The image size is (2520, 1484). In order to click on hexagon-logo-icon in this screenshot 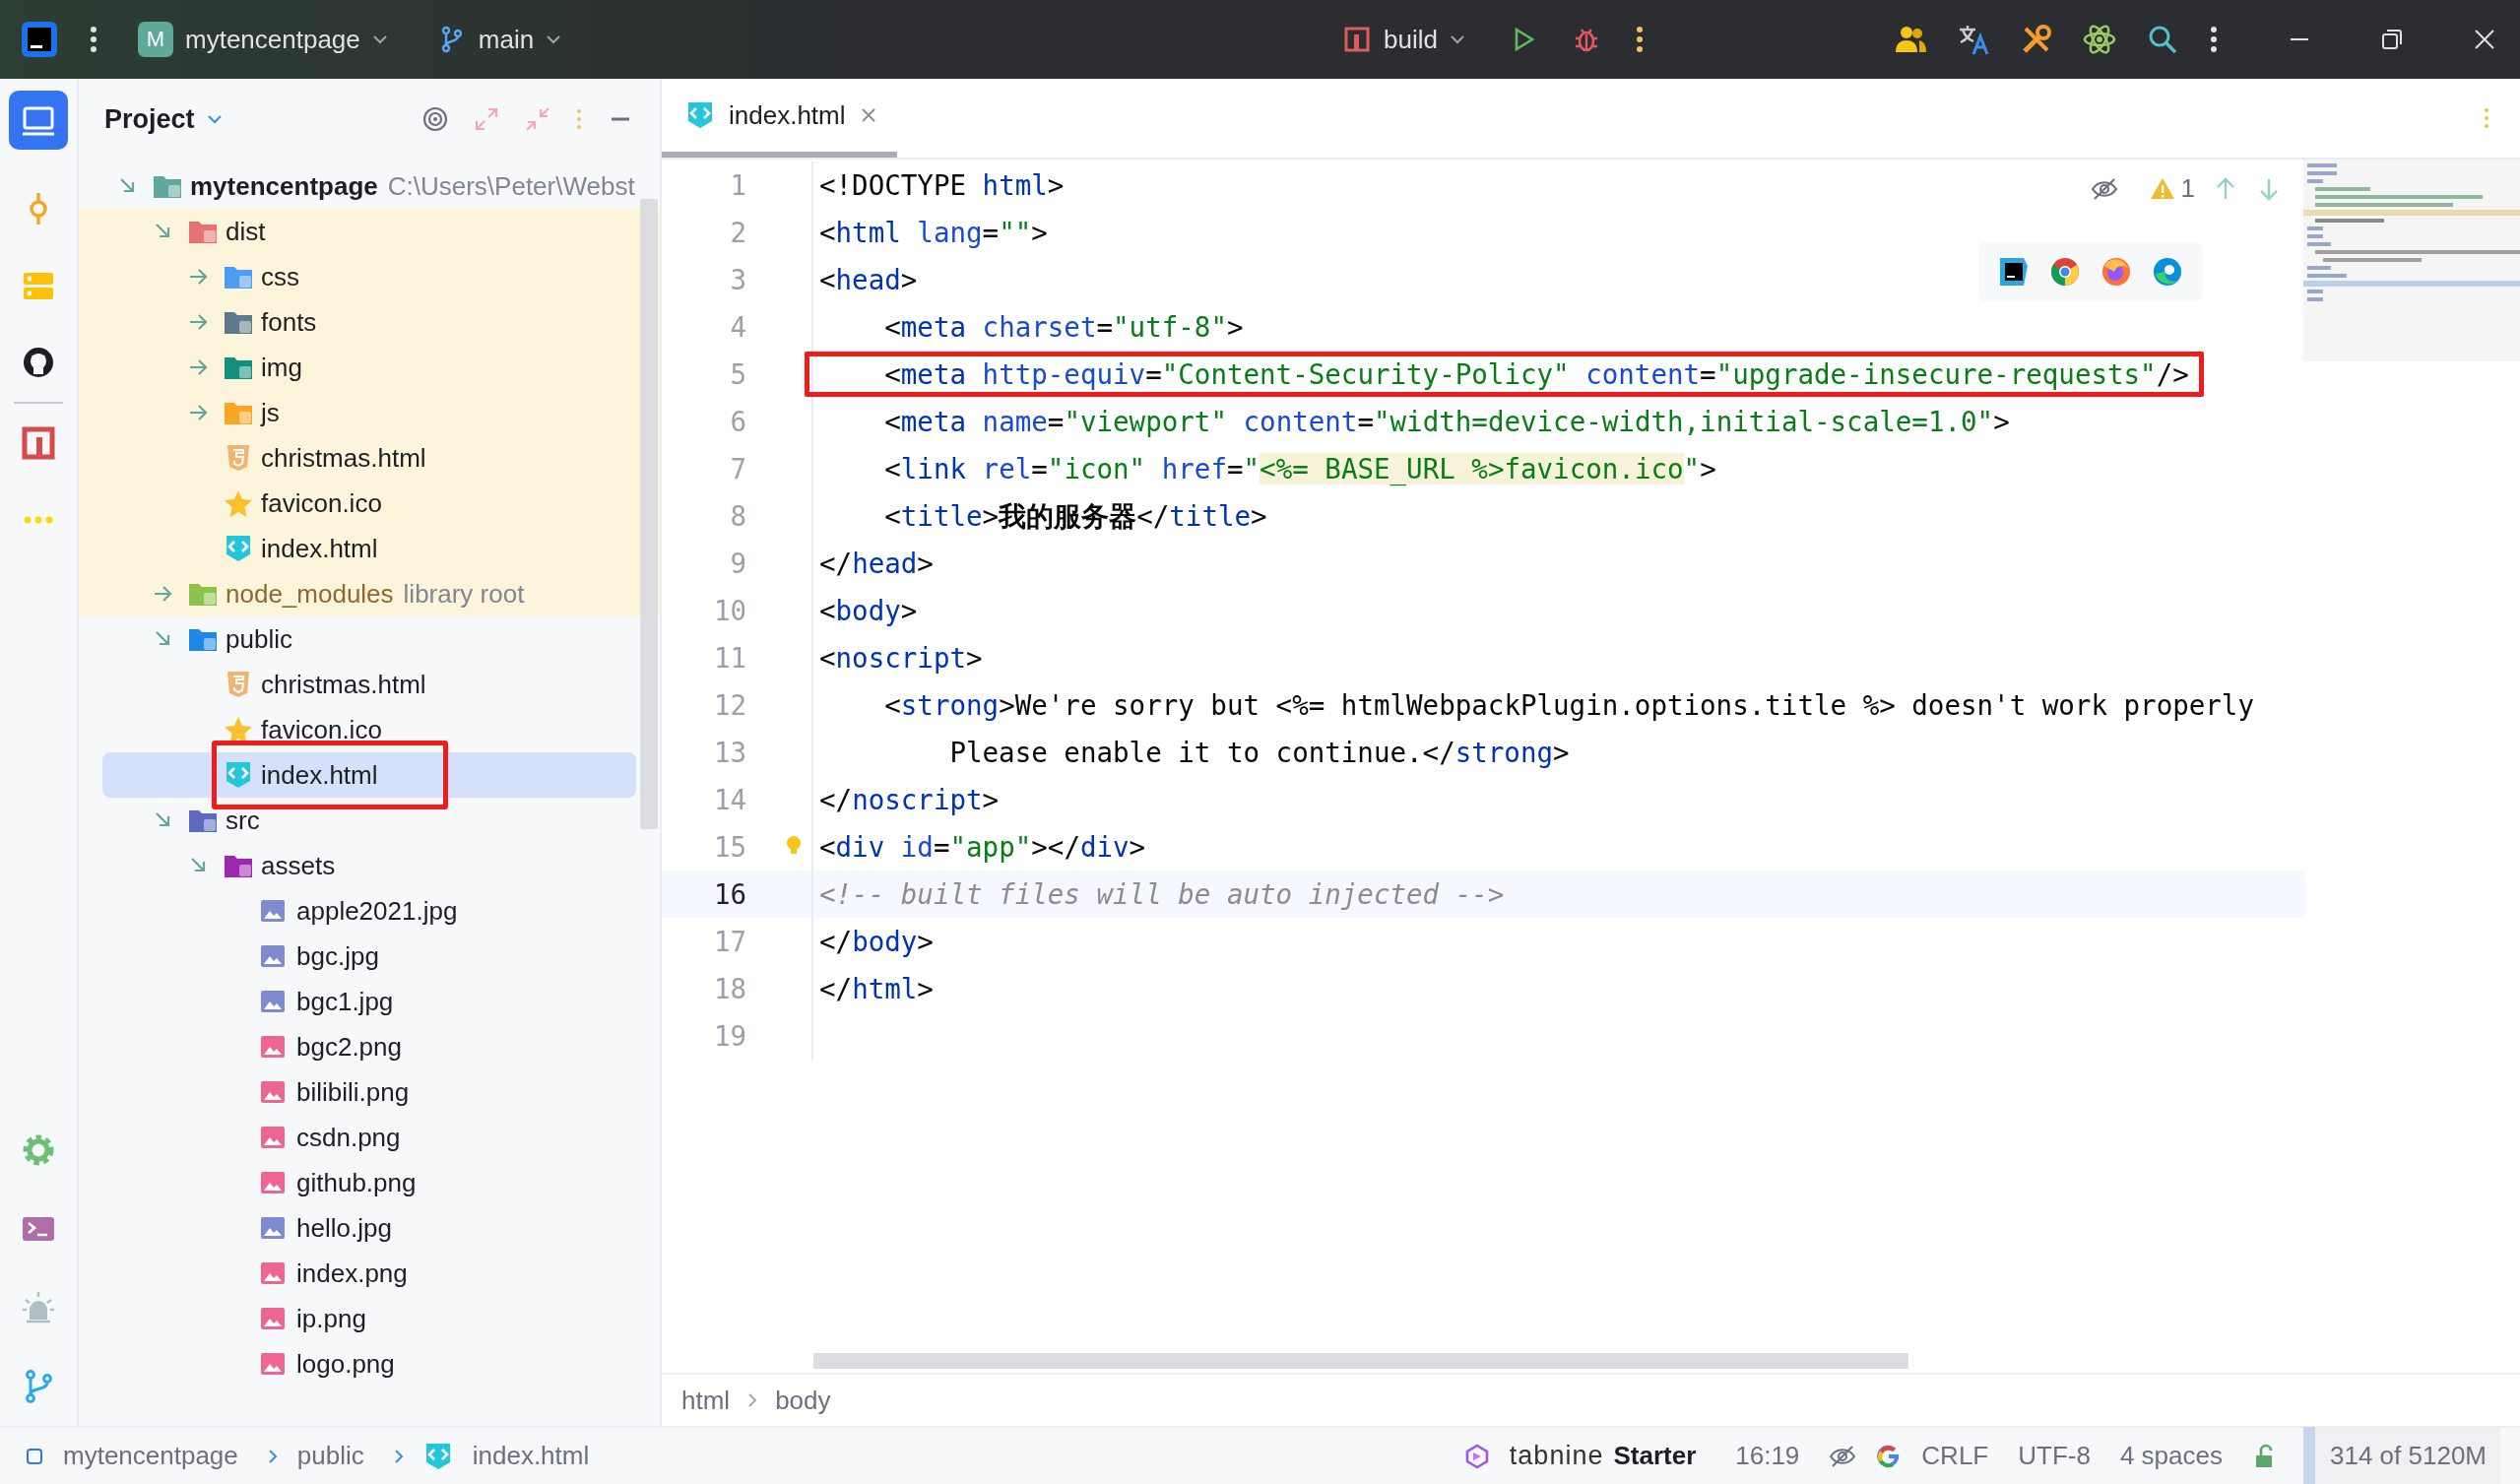, I will do `click(1476, 1456)`.